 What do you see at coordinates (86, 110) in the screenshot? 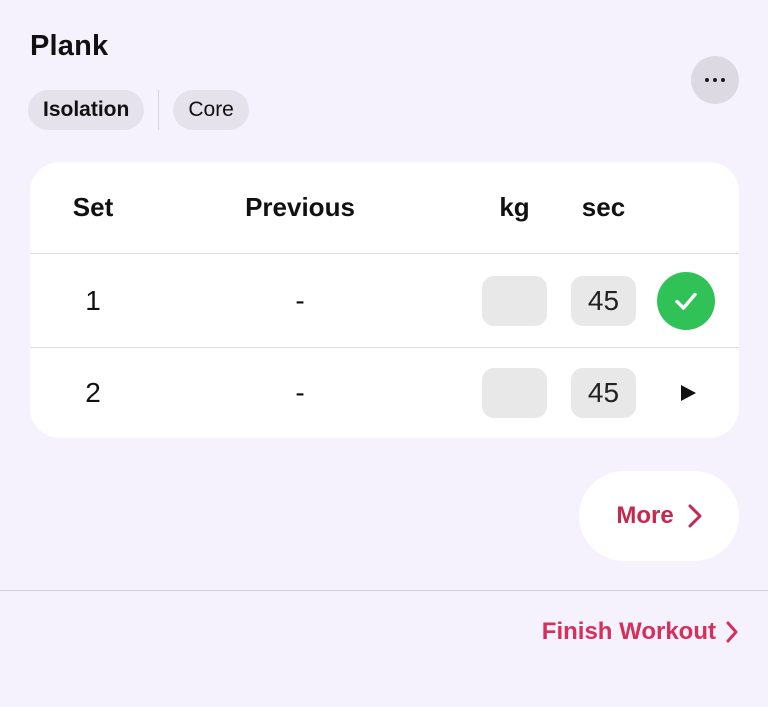
I see `tag-isolation: Isolation` at bounding box center [86, 110].